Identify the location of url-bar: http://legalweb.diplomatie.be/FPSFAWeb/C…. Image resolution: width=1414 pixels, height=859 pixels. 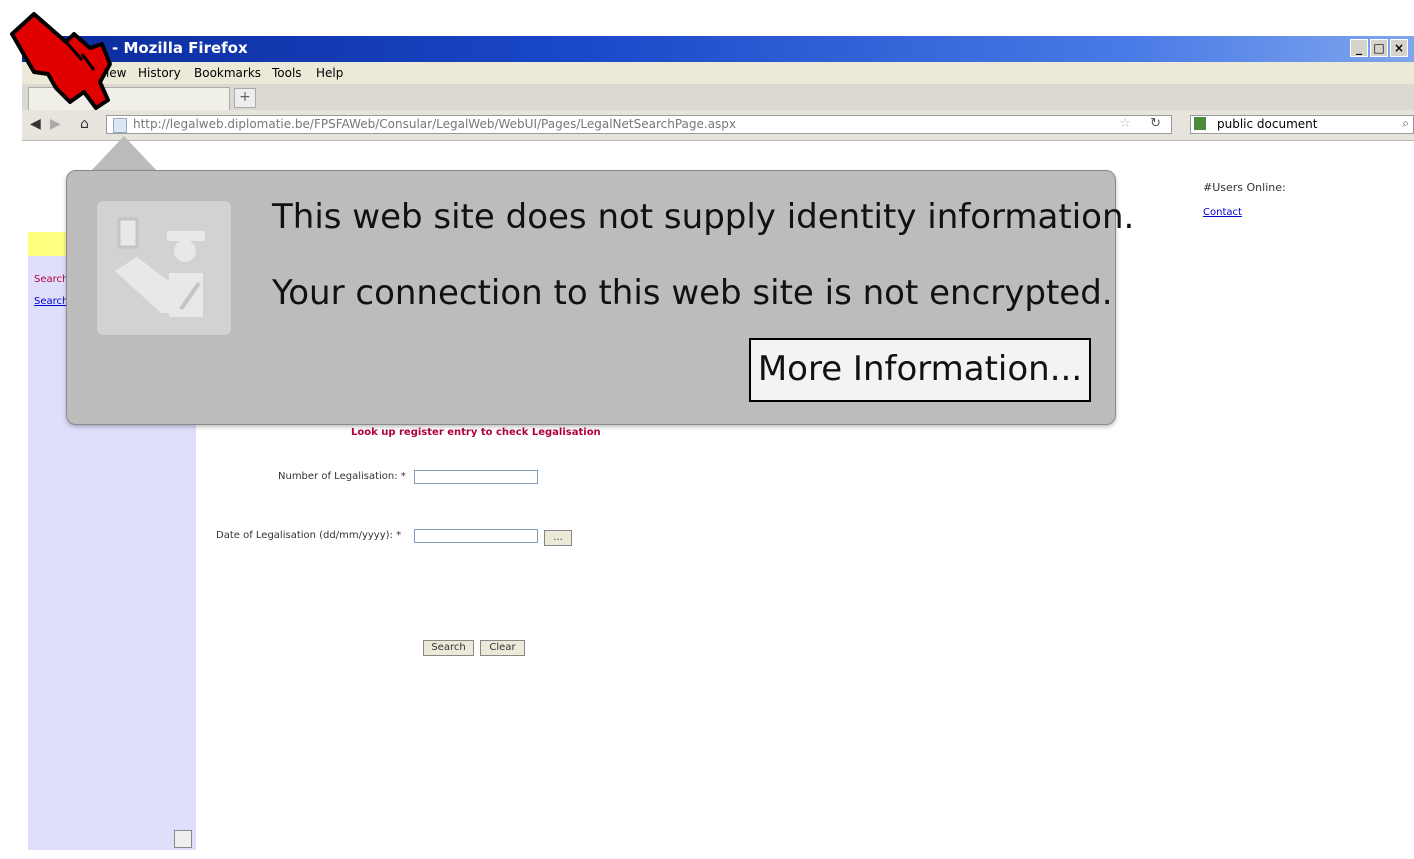
(639, 124).